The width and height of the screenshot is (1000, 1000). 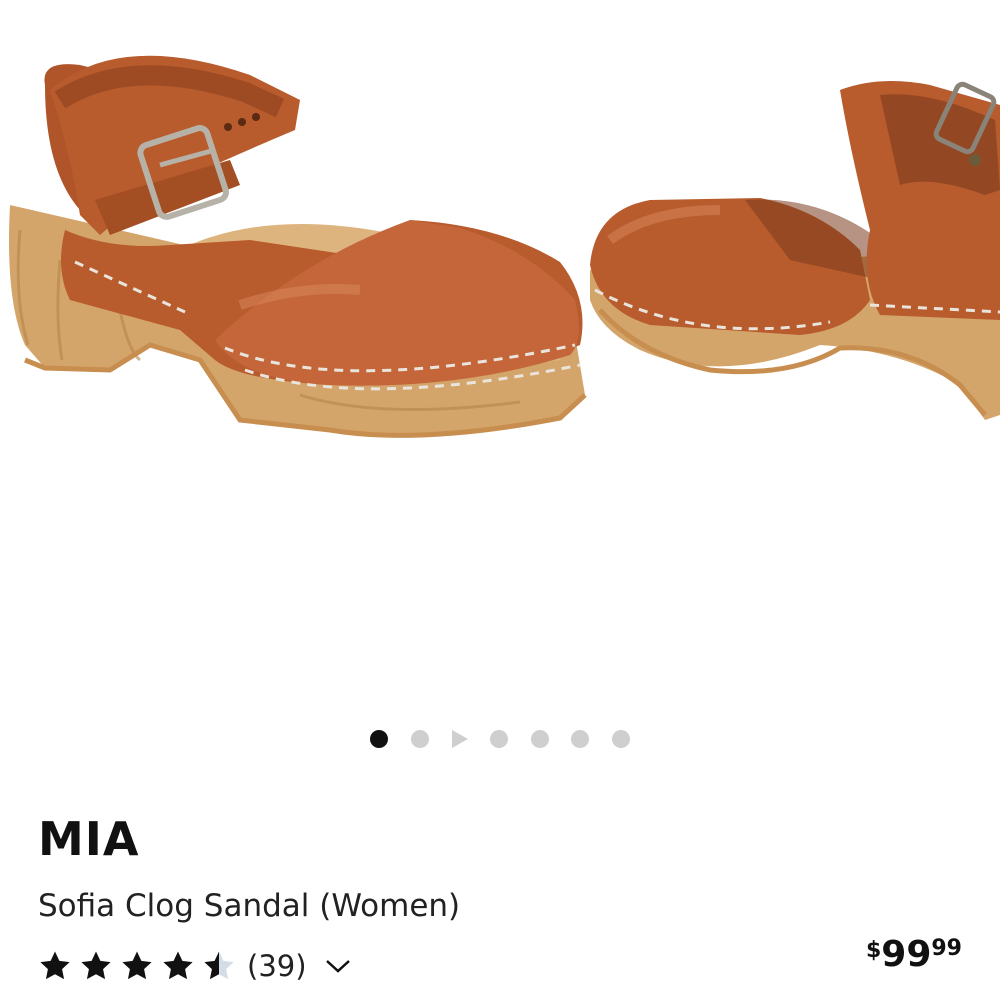 I want to click on rating-summary: (39), so click(x=194, y=966).